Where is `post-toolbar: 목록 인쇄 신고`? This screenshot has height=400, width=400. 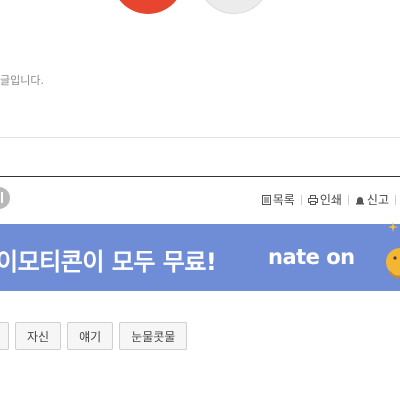
post-toolbar: 목록 인쇄 신고 is located at coordinates (330, 199).